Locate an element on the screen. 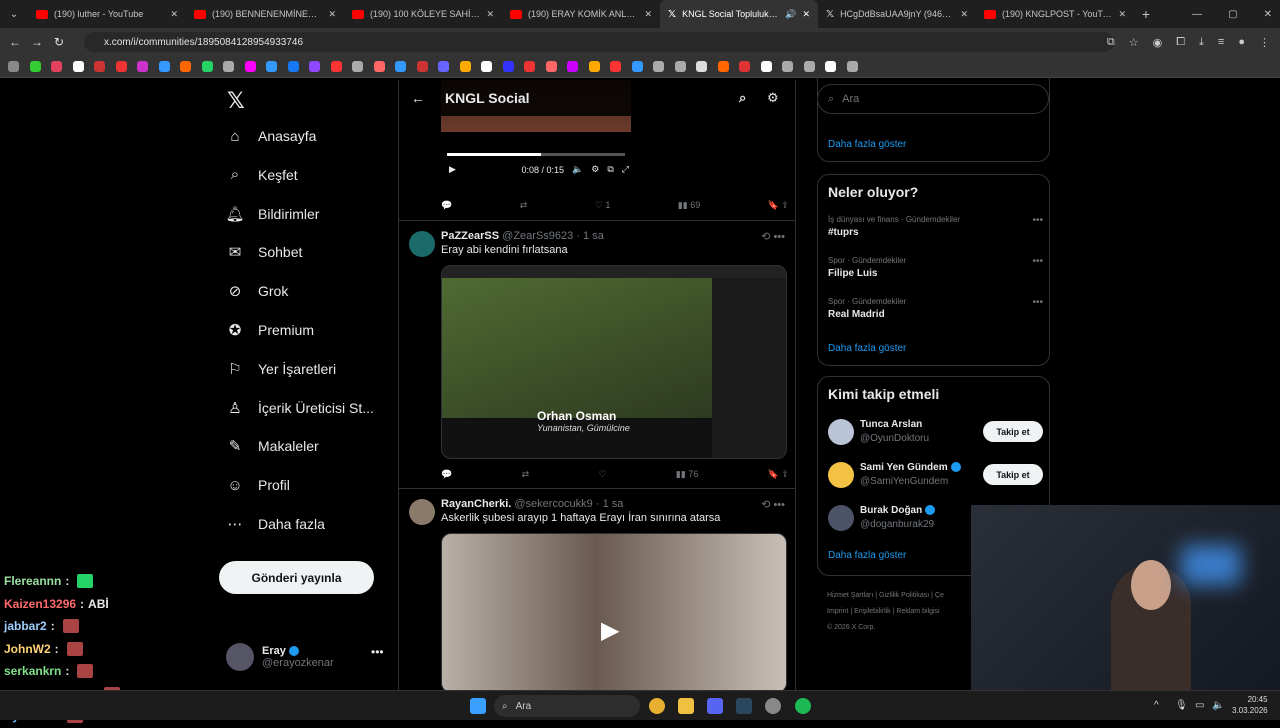  profile-avatar-icon: ● is located at coordinates (1241, 42).